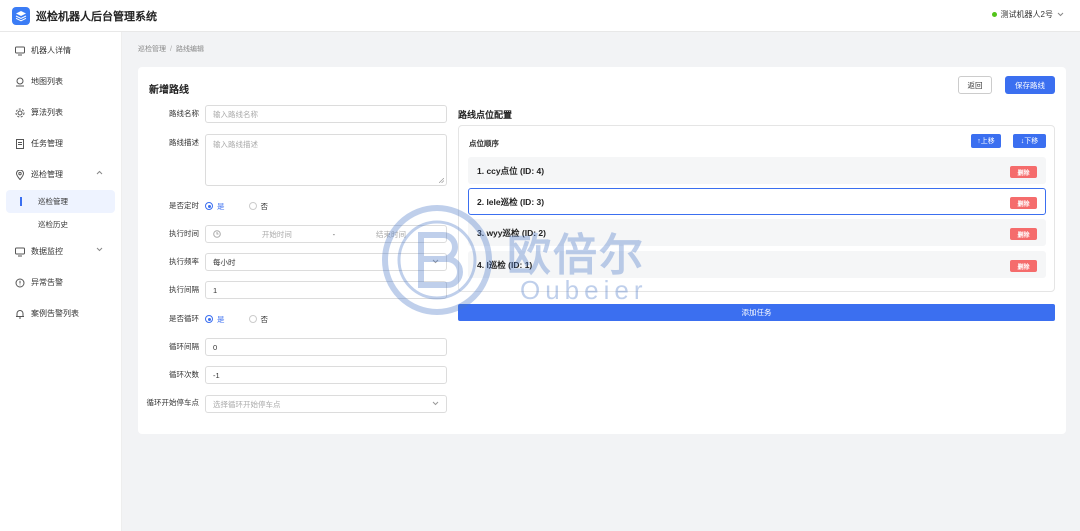  What do you see at coordinates (326, 290) in the screenshot?
I see `exec-interval-input: 1` at bounding box center [326, 290].